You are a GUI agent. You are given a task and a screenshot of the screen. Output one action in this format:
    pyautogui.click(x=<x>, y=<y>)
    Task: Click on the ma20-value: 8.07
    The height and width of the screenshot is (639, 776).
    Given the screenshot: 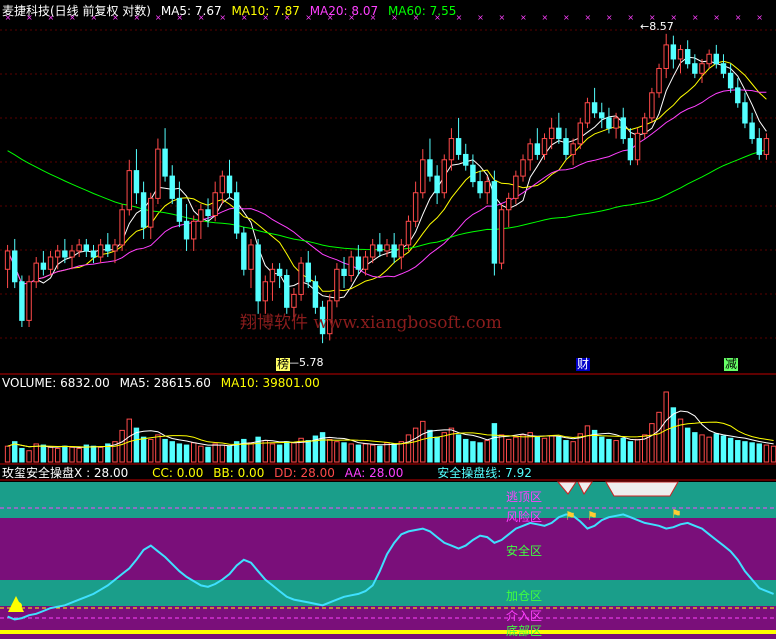 What is the action you would take?
    pyautogui.click(x=365, y=11)
    